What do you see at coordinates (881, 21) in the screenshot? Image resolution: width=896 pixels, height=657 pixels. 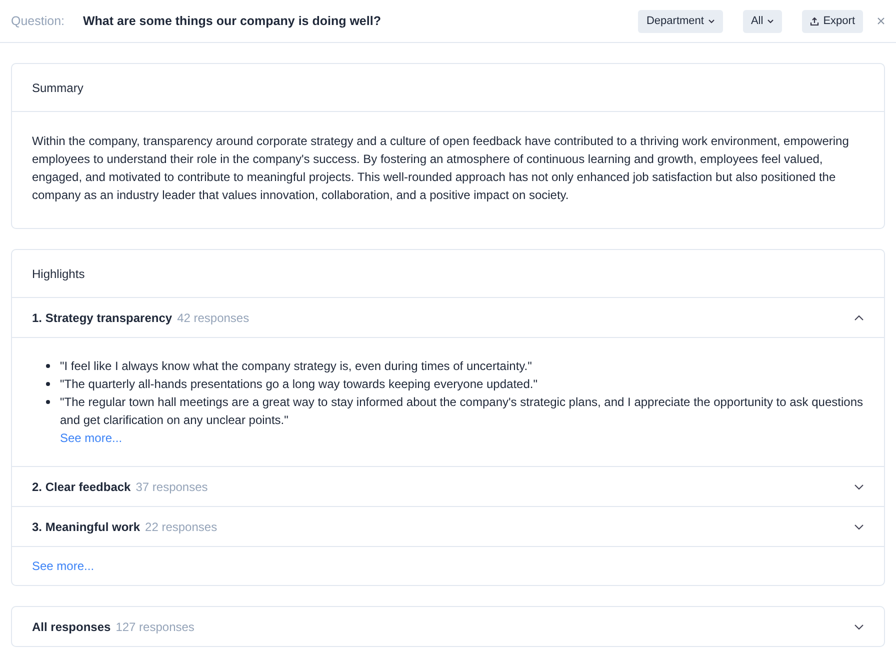 I see `close-icon` at bounding box center [881, 21].